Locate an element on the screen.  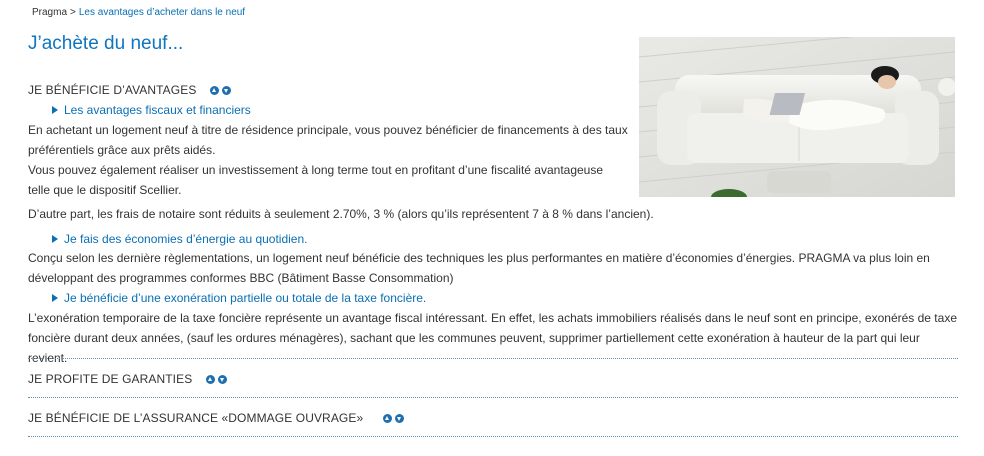
section-title: JE BÉNÉFICIE D’AVANTAGES is located at coordinates (112, 90).